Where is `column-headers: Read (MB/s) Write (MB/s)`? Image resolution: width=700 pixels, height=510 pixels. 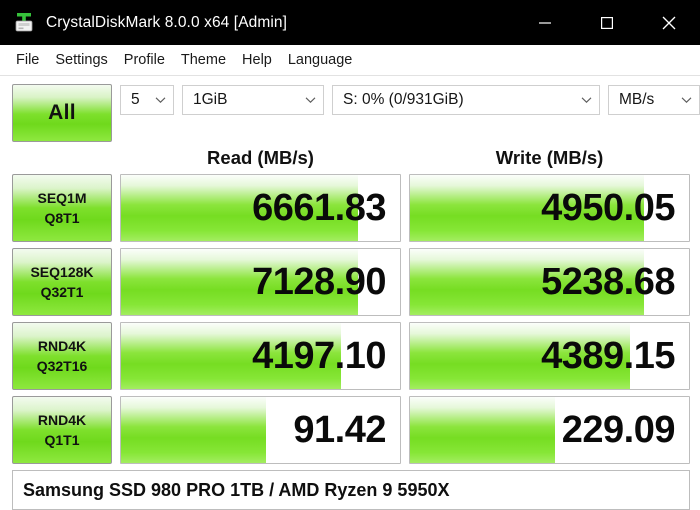 column-headers: Read (MB/s) Write (MB/s) is located at coordinates (350, 159).